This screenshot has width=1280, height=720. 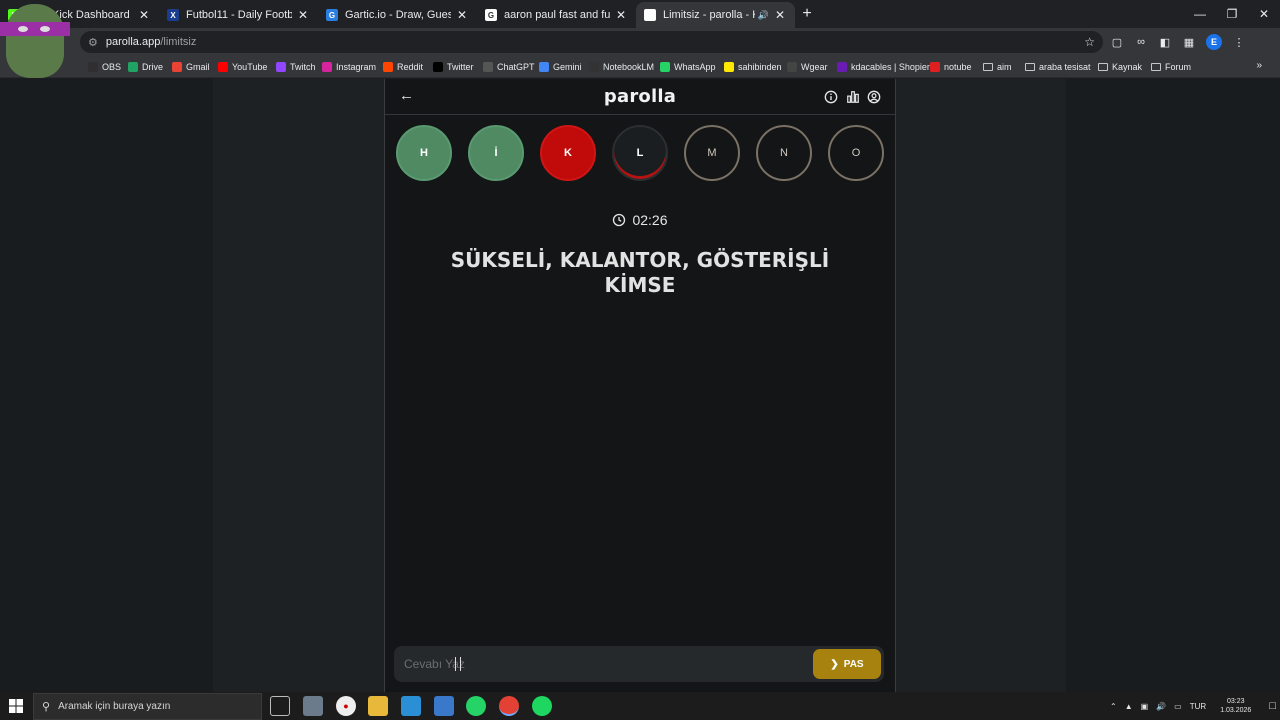 What do you see at coordinates (1264, 14) in the screenshot?
I see `close-window-icon: ✕` at bounding box center [1264, 14].